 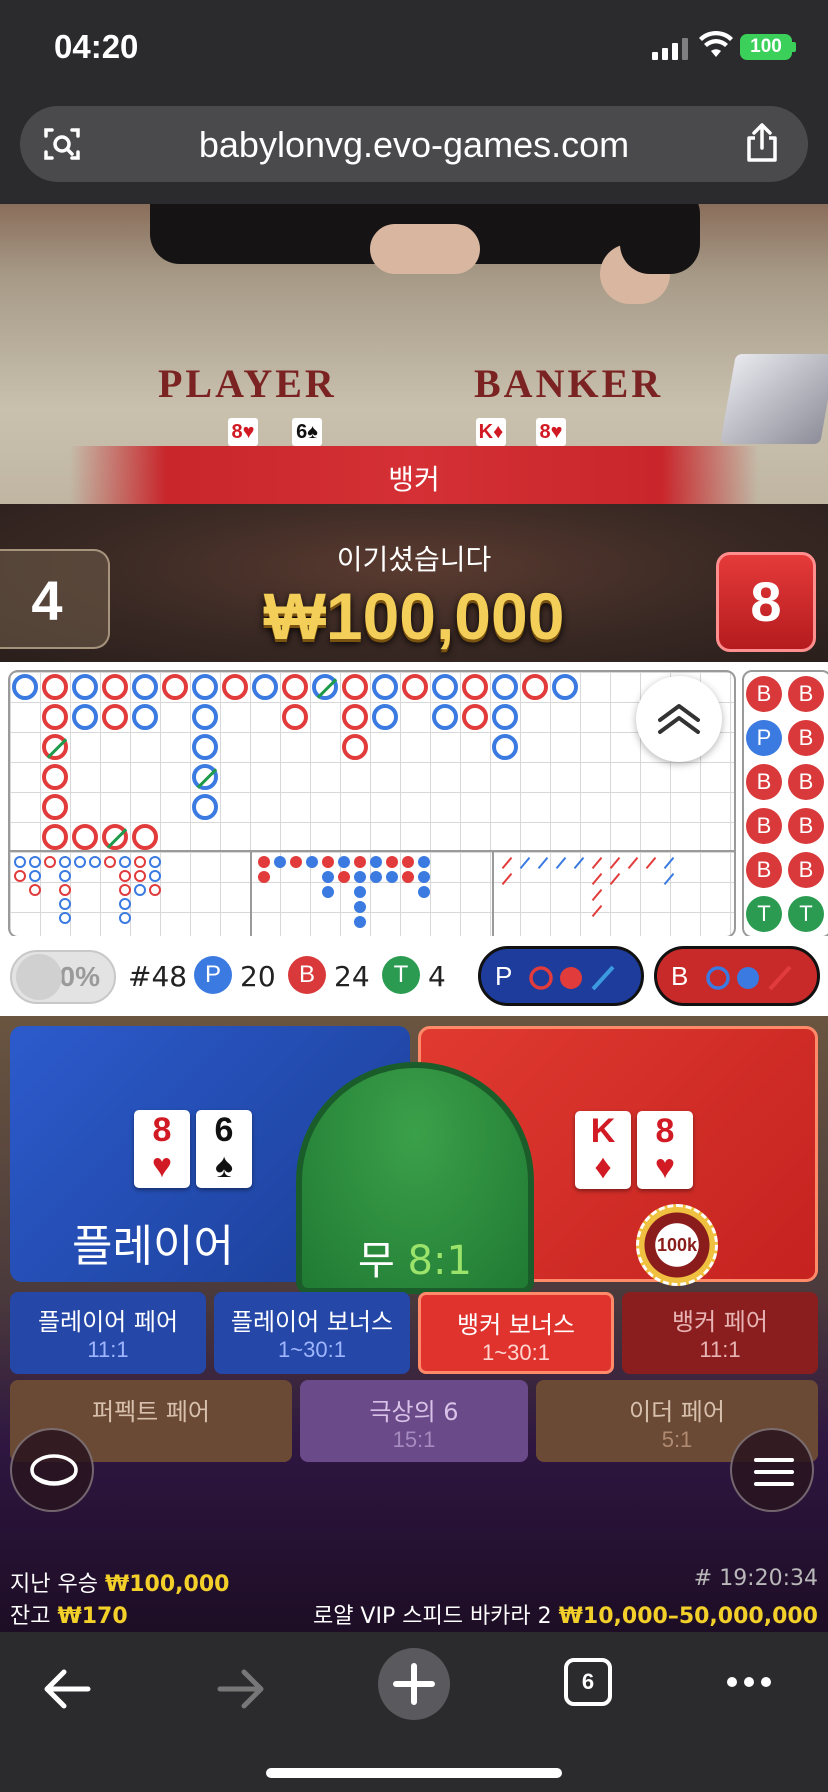 What do you see at coordinates (414, 48) in the screenshot?
I see `status-bar: 04:20 100` at bounding box center [414, 48].